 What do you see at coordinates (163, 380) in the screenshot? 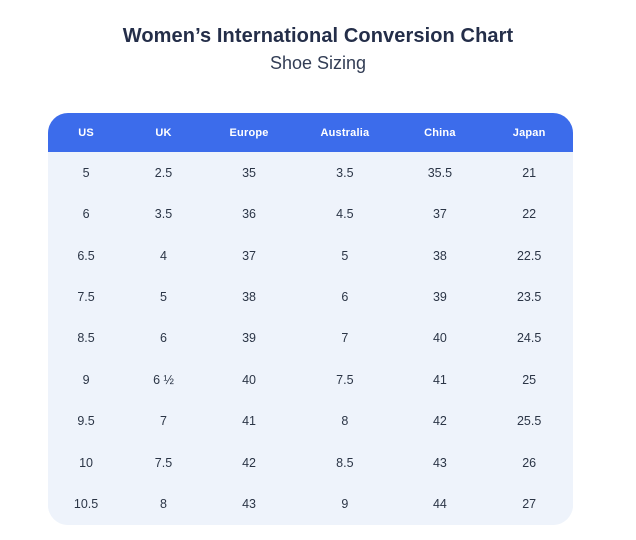
I see `table-cell: 6 ½` at bounding box center [163, 380].